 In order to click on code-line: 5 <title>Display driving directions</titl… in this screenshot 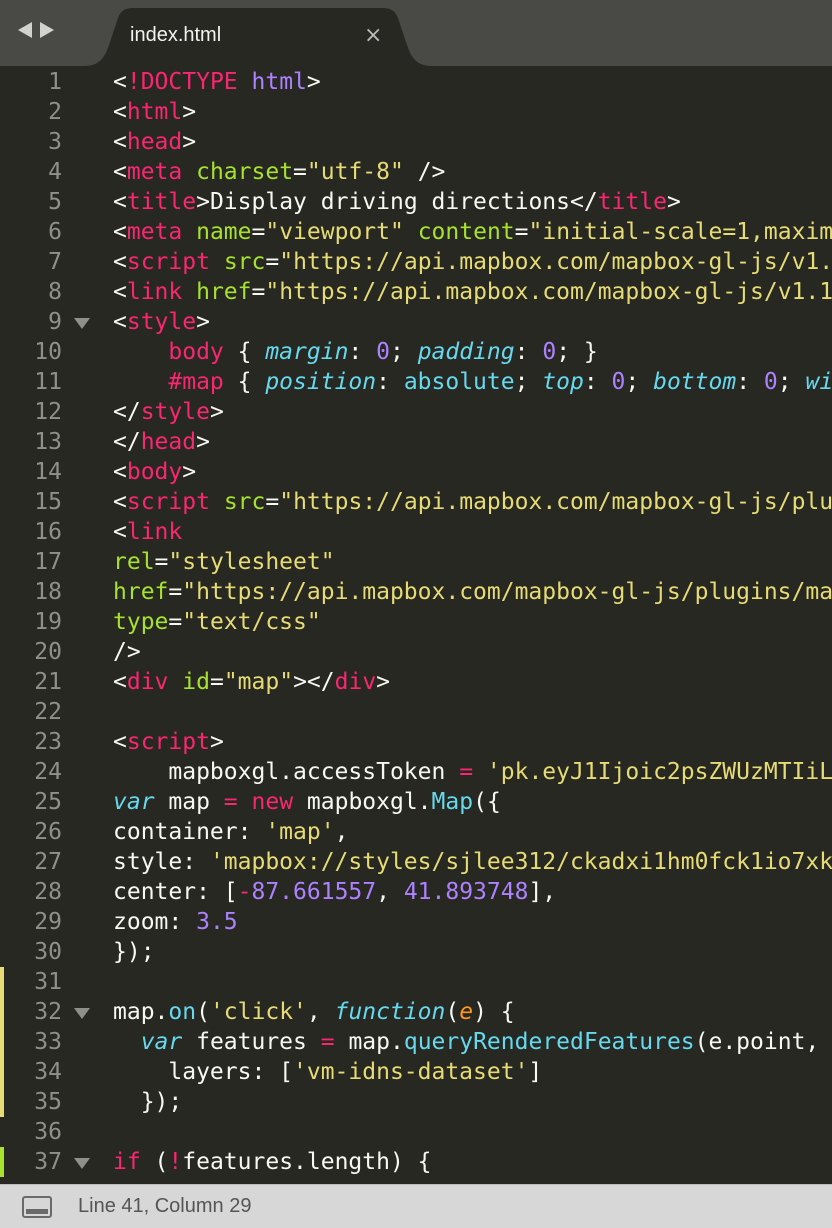, I will do `click(416, 202)`.